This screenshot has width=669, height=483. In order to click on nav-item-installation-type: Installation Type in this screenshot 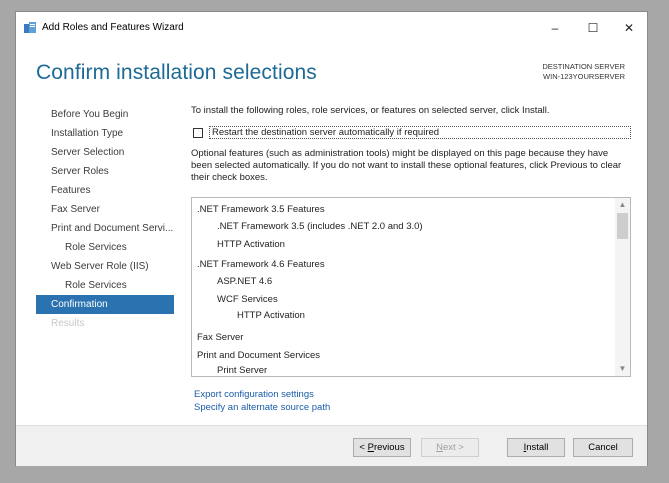, I will do `click(105, 133)`.